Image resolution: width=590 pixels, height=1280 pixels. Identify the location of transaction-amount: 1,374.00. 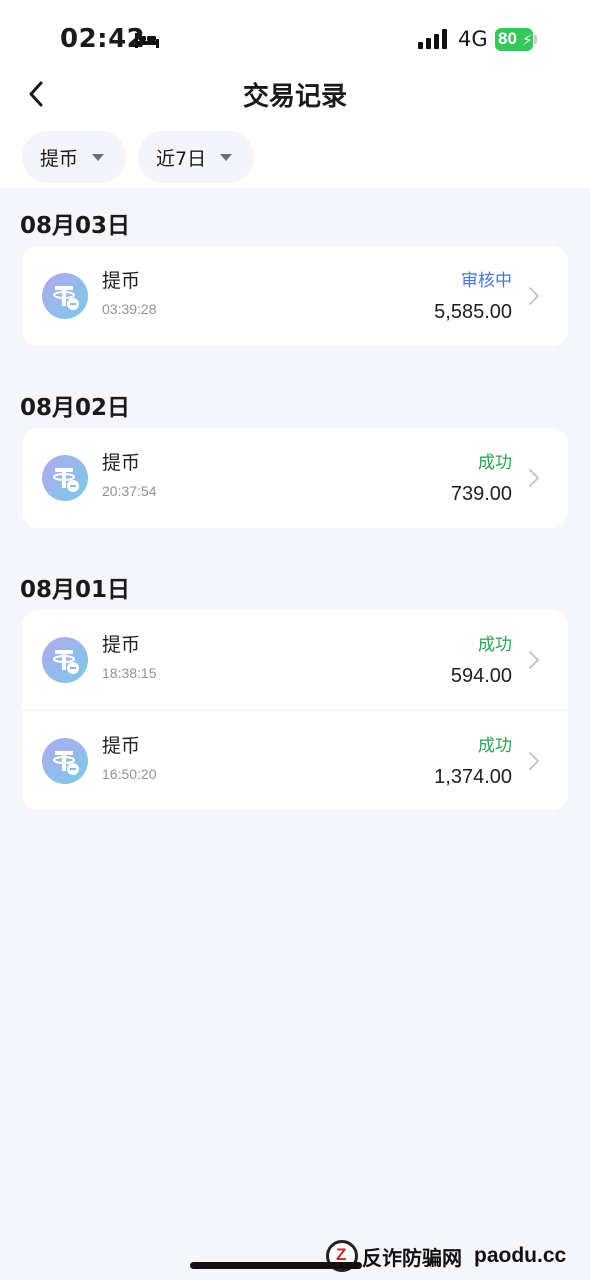
(473, 777).